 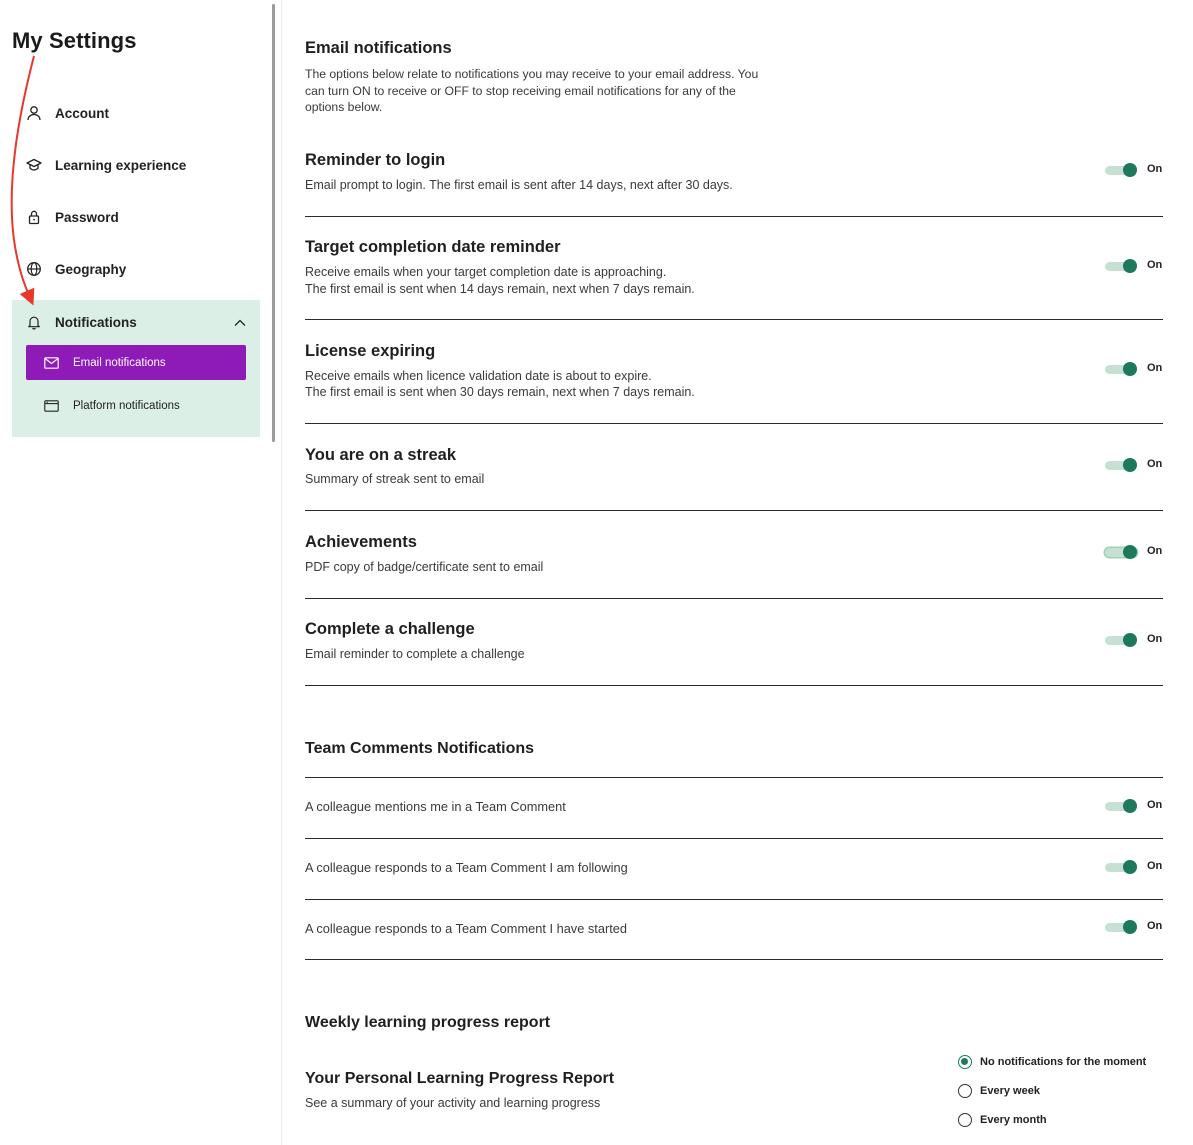 What do you see at coordinates (82, 113) in the screenshot?
I see `sidebar-item-label: Account` at bounding box center [82, 113].